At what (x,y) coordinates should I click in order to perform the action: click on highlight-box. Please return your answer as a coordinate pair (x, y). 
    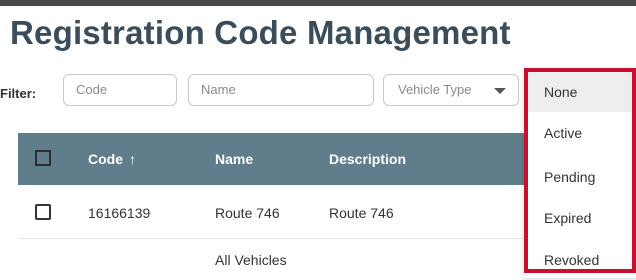
    Looking at the image, I should click on (580, 170).